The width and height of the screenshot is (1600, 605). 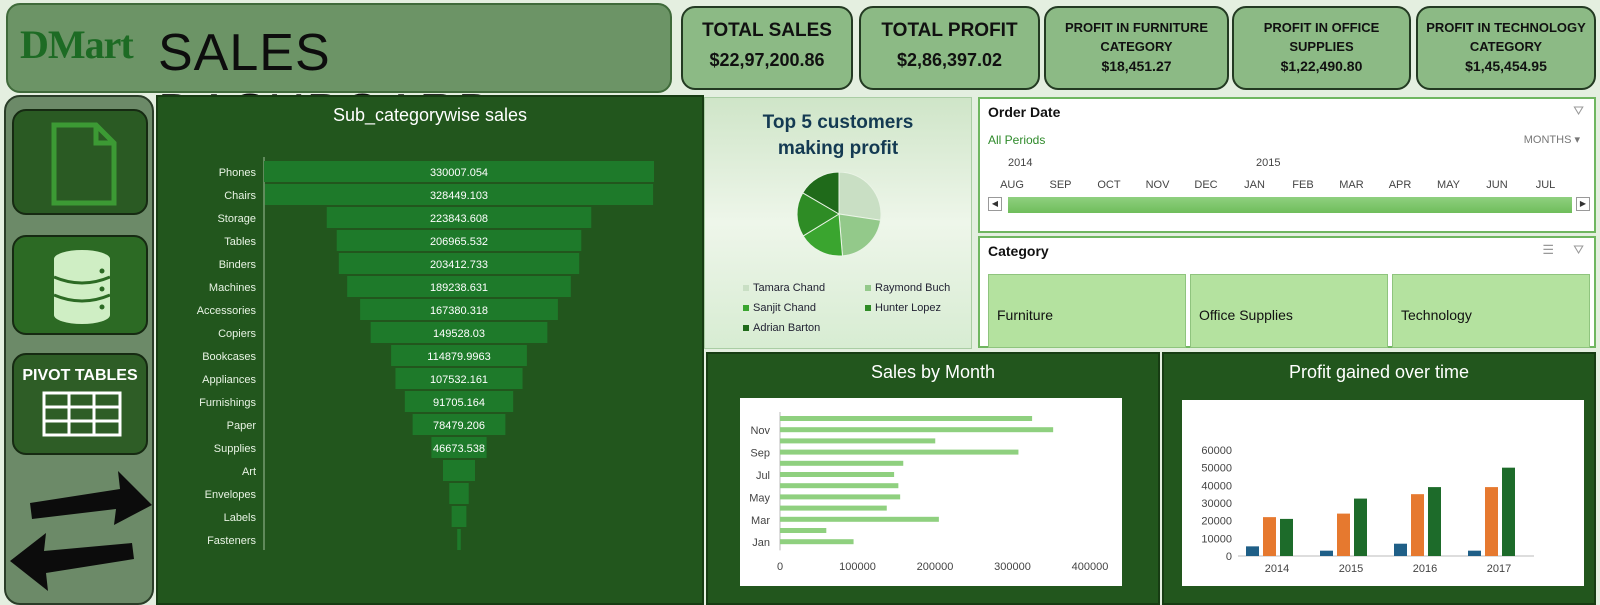 I want to click on document-icon, so click(x=84, y=164).